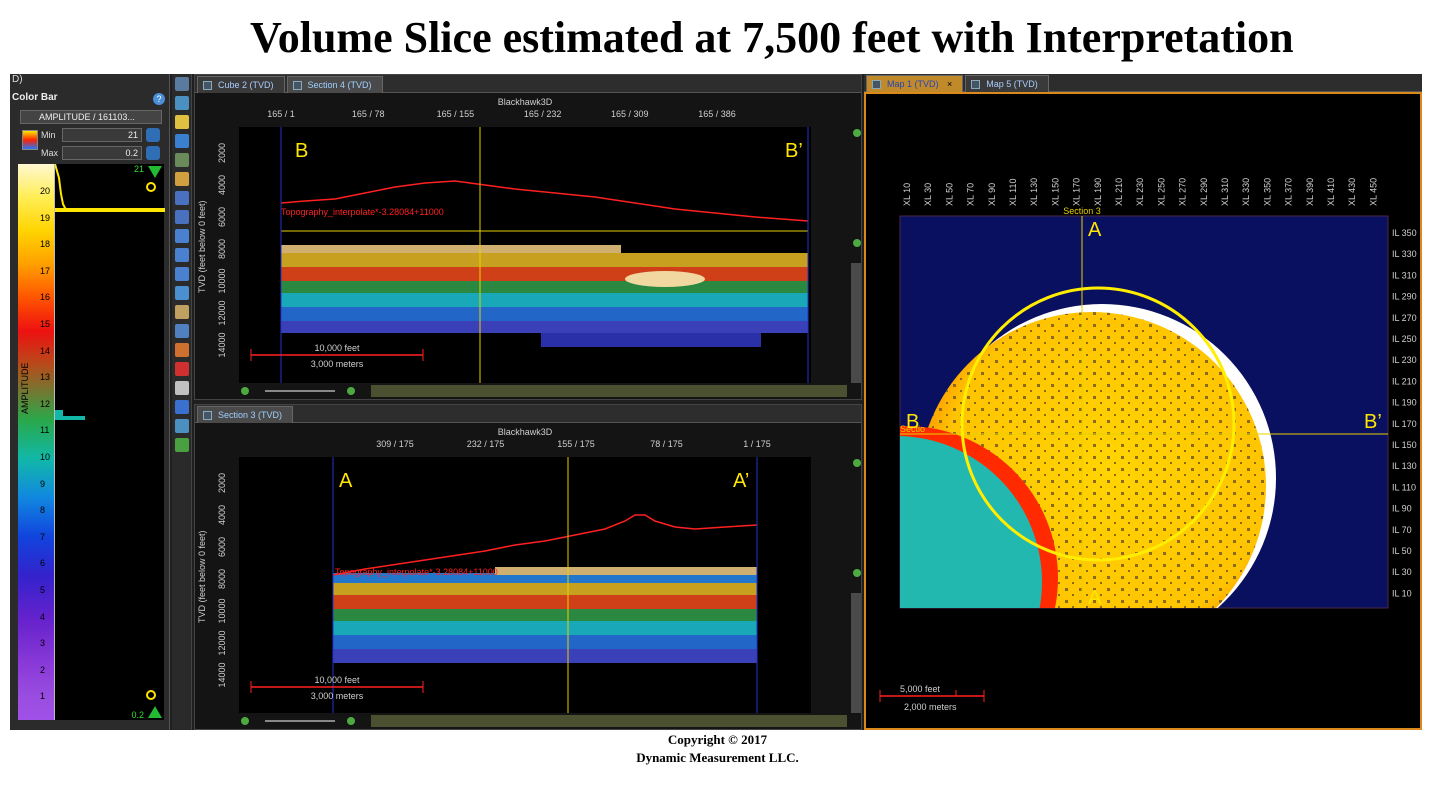 The height and width of the screenshot is (790, 1435). Describe the element at coordinates (155, 172) in the screenshot. I see `top-handle-icon` at that location.